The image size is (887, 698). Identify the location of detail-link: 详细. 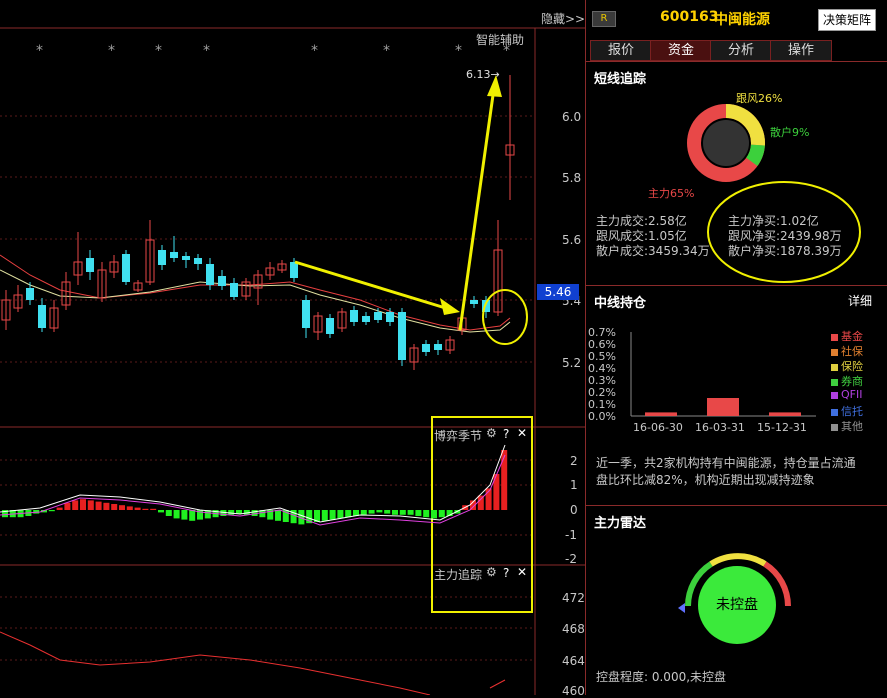
(860, 300).